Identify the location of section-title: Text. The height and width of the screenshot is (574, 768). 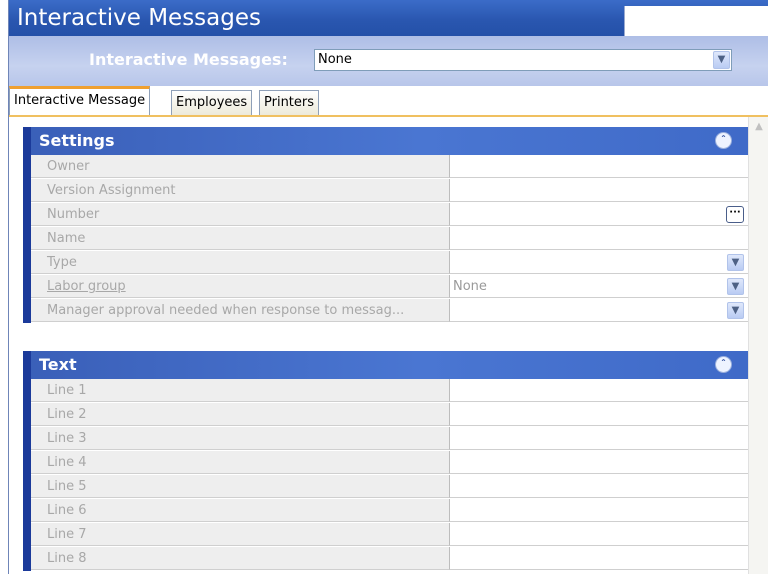
(58, 364).